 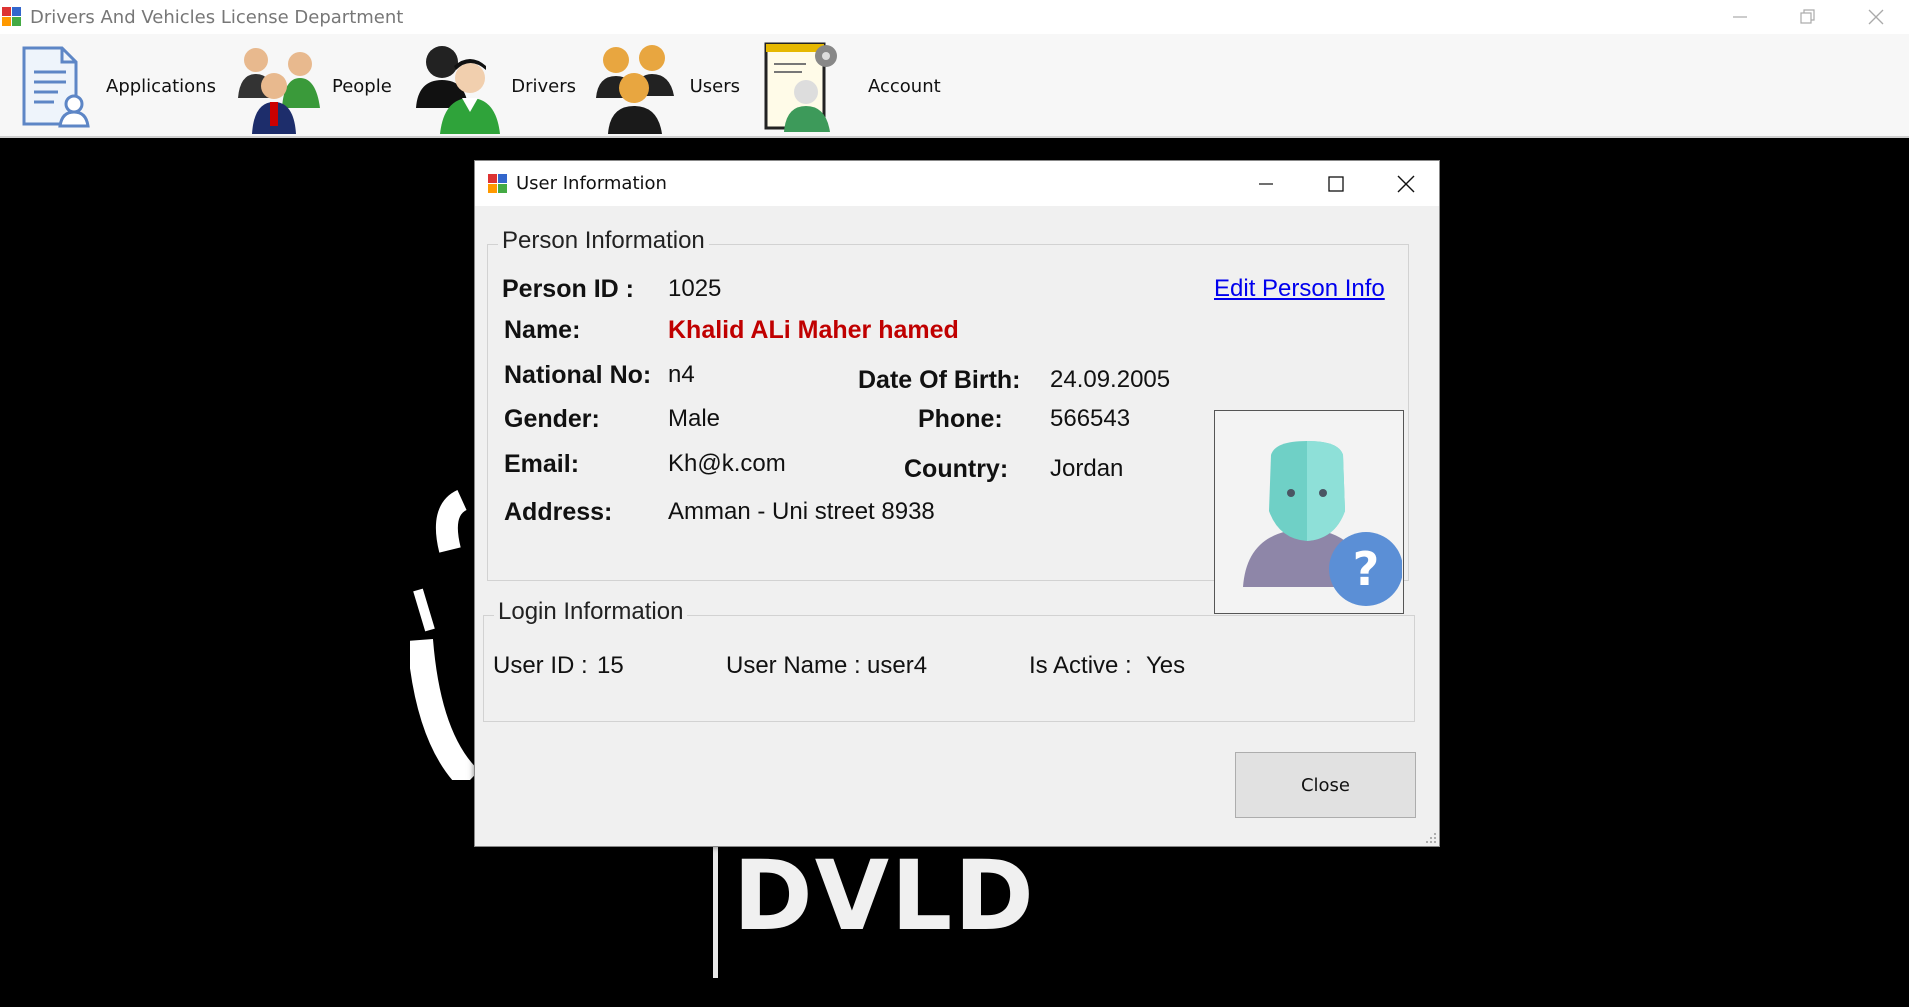 I want to click on person-photo: ?, so click(x=1309, y=512).